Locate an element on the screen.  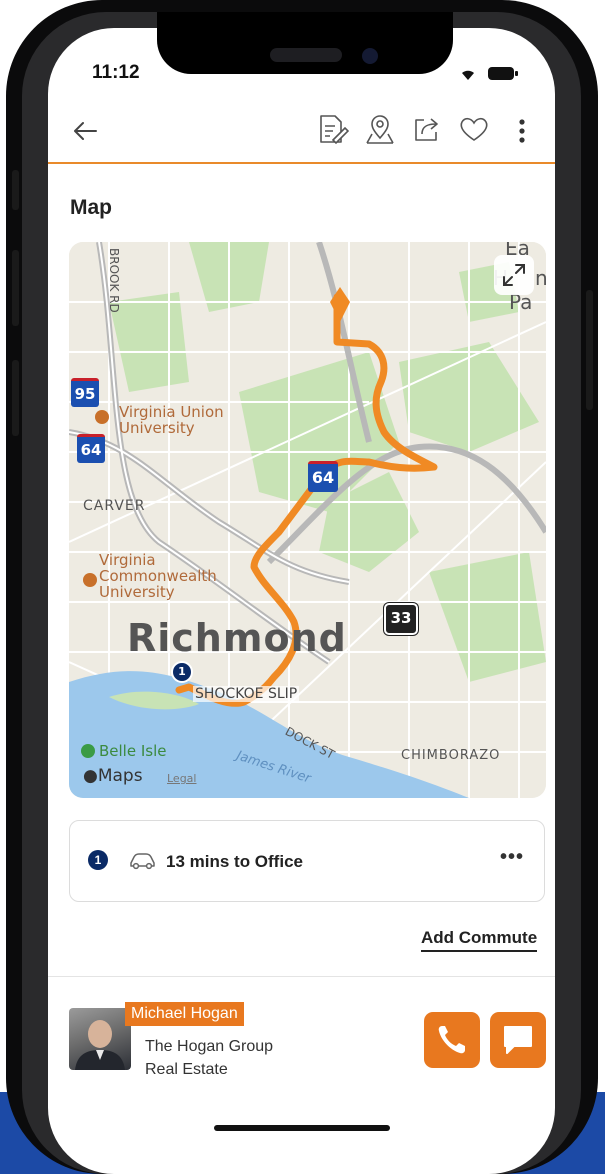
map-label-city: Richmond is located at coordinates (237, 638).